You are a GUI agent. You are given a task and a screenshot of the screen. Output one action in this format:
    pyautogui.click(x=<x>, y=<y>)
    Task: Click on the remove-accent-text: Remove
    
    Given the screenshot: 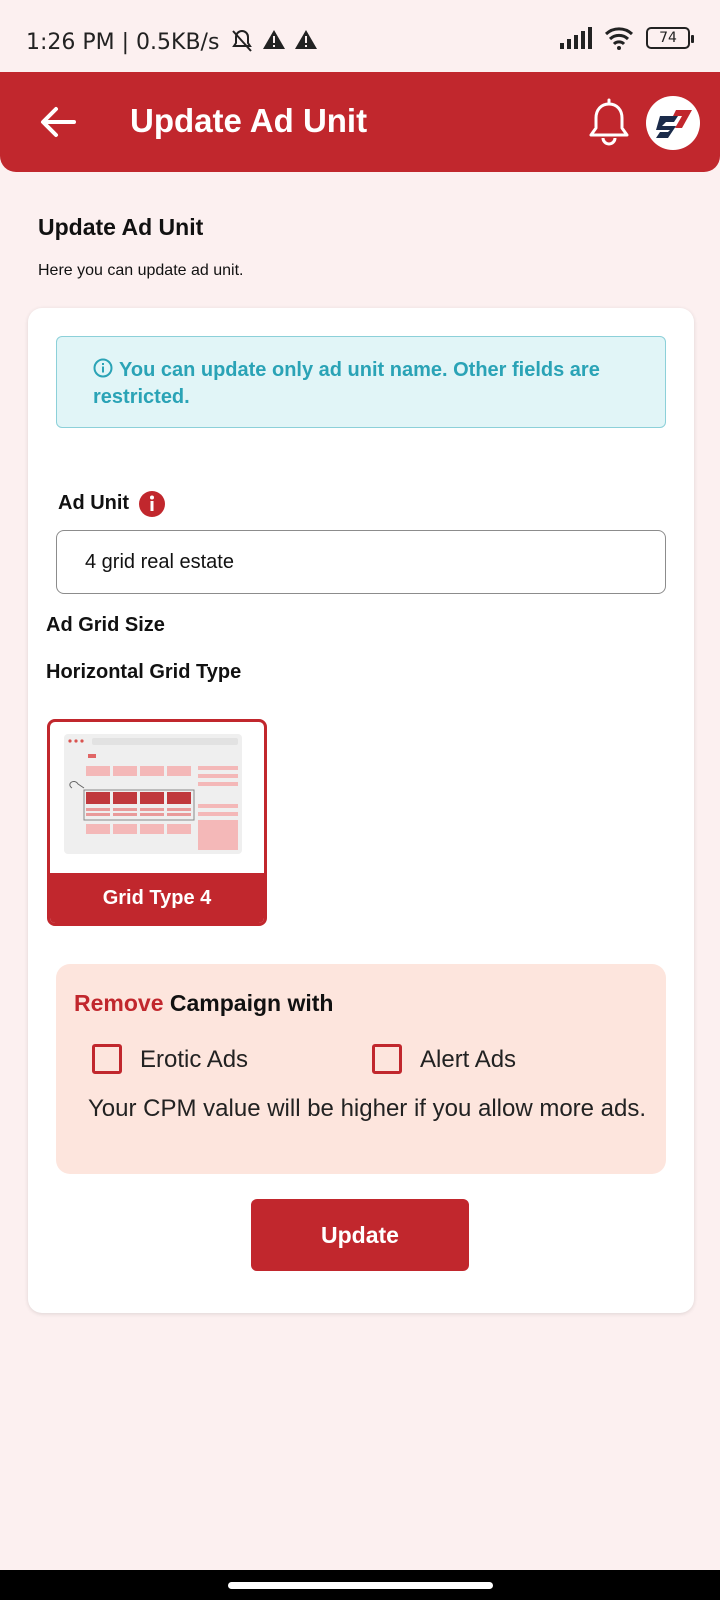 What is the action you would take?
    pyautogui.click(x=119, y=1003)
    